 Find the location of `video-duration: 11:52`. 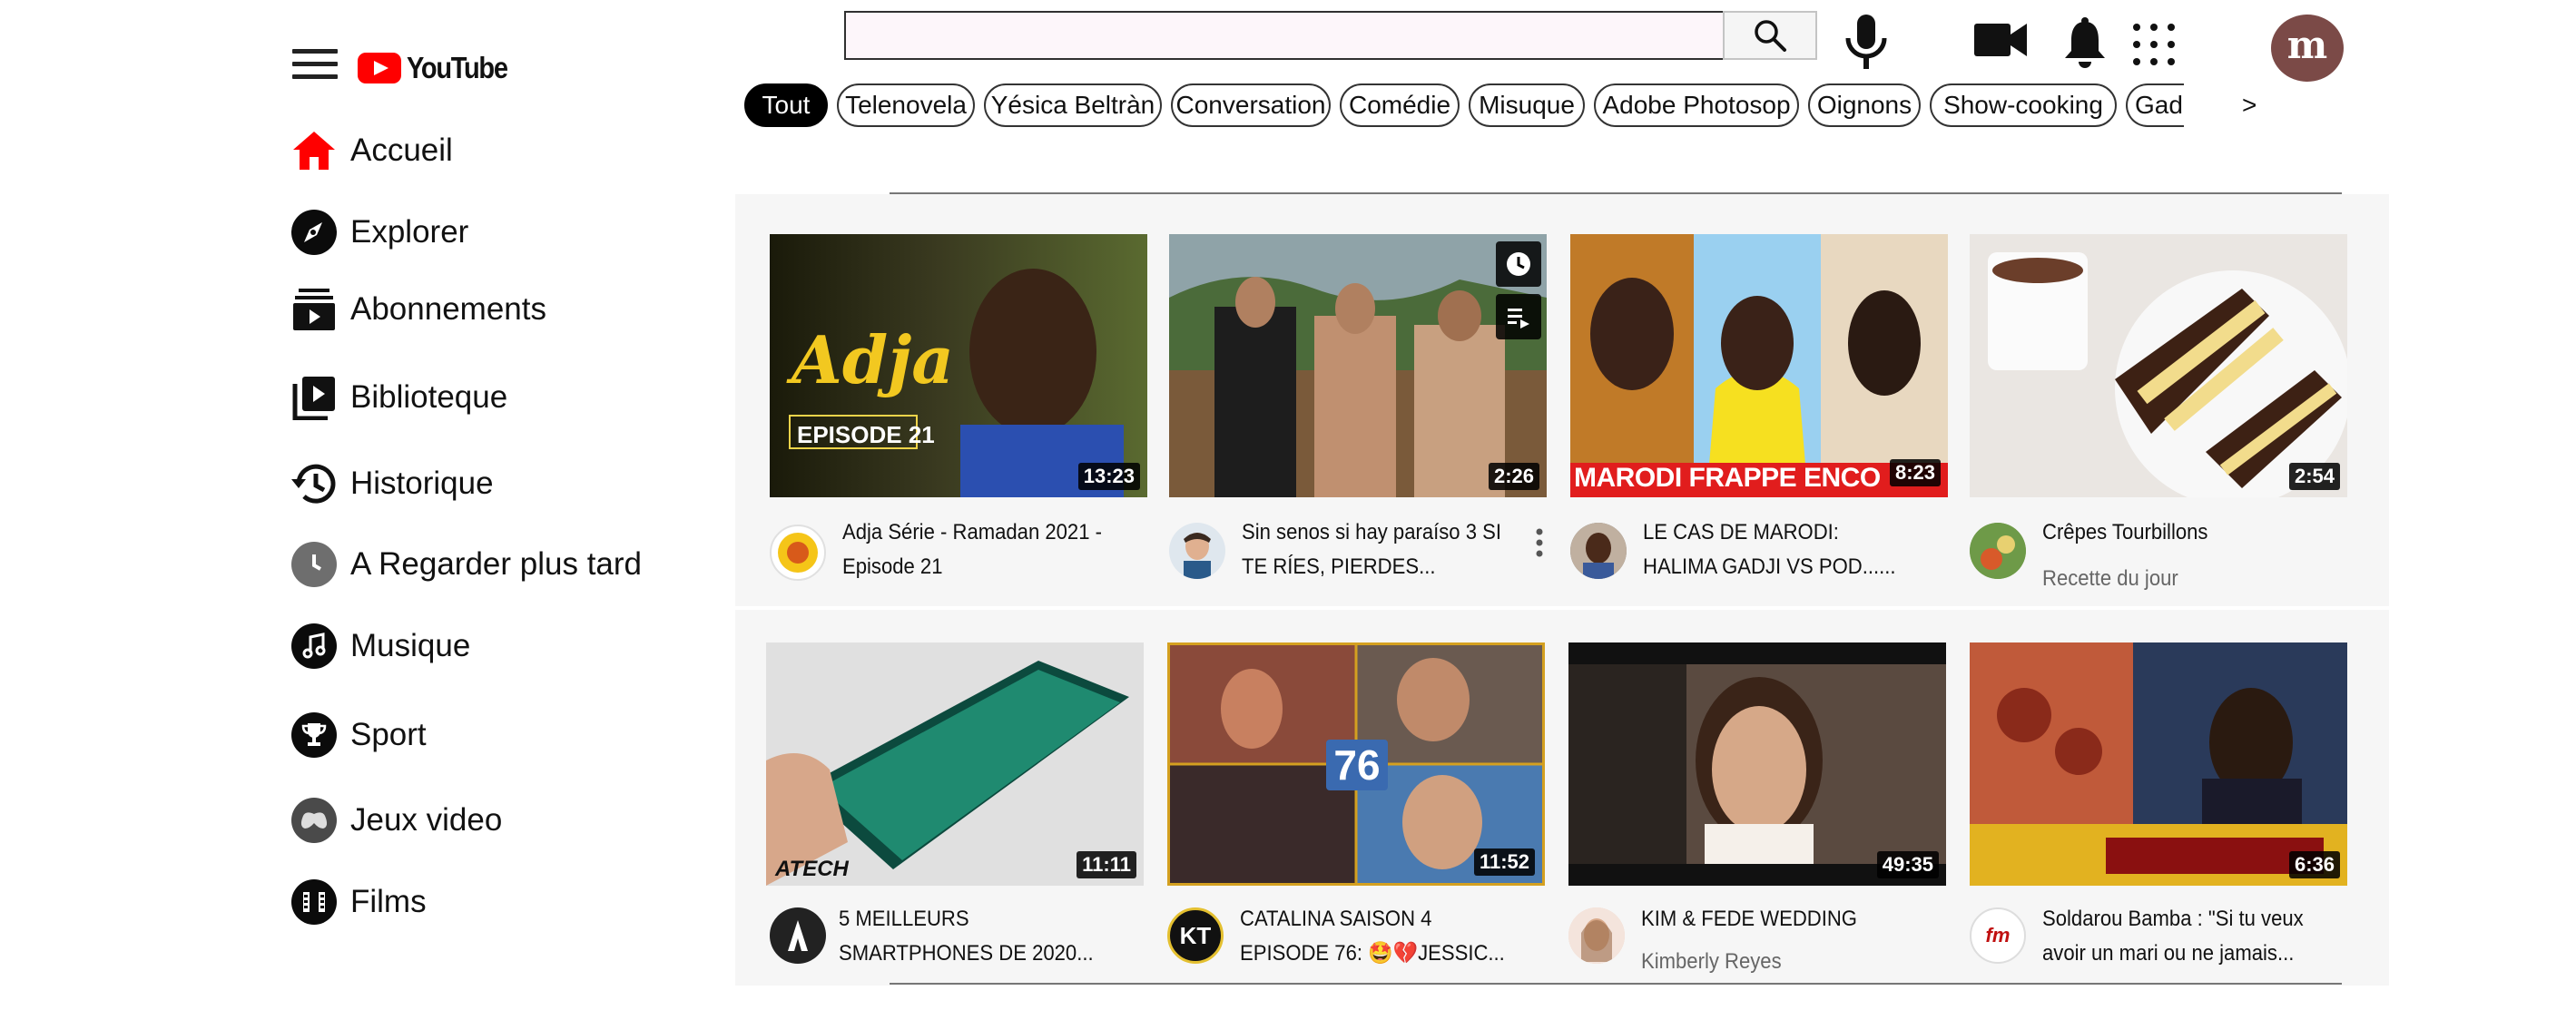

video-duration: 11:52 is located at coordinates (1504, 862).